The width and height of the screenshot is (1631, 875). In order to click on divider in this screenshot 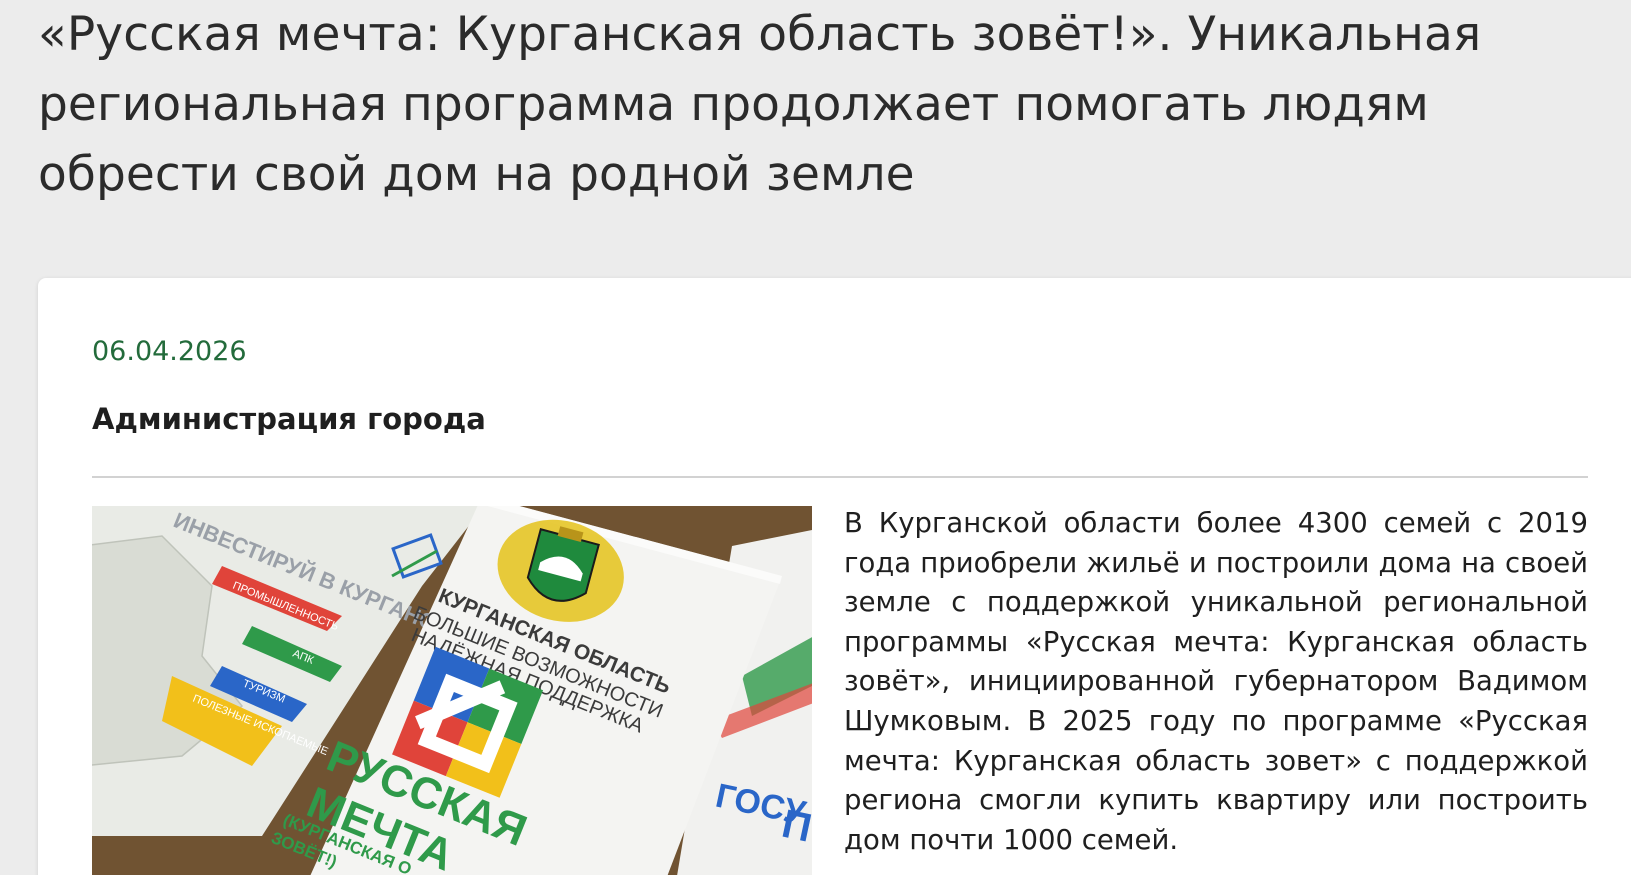, I will do `click(840, 477)`.